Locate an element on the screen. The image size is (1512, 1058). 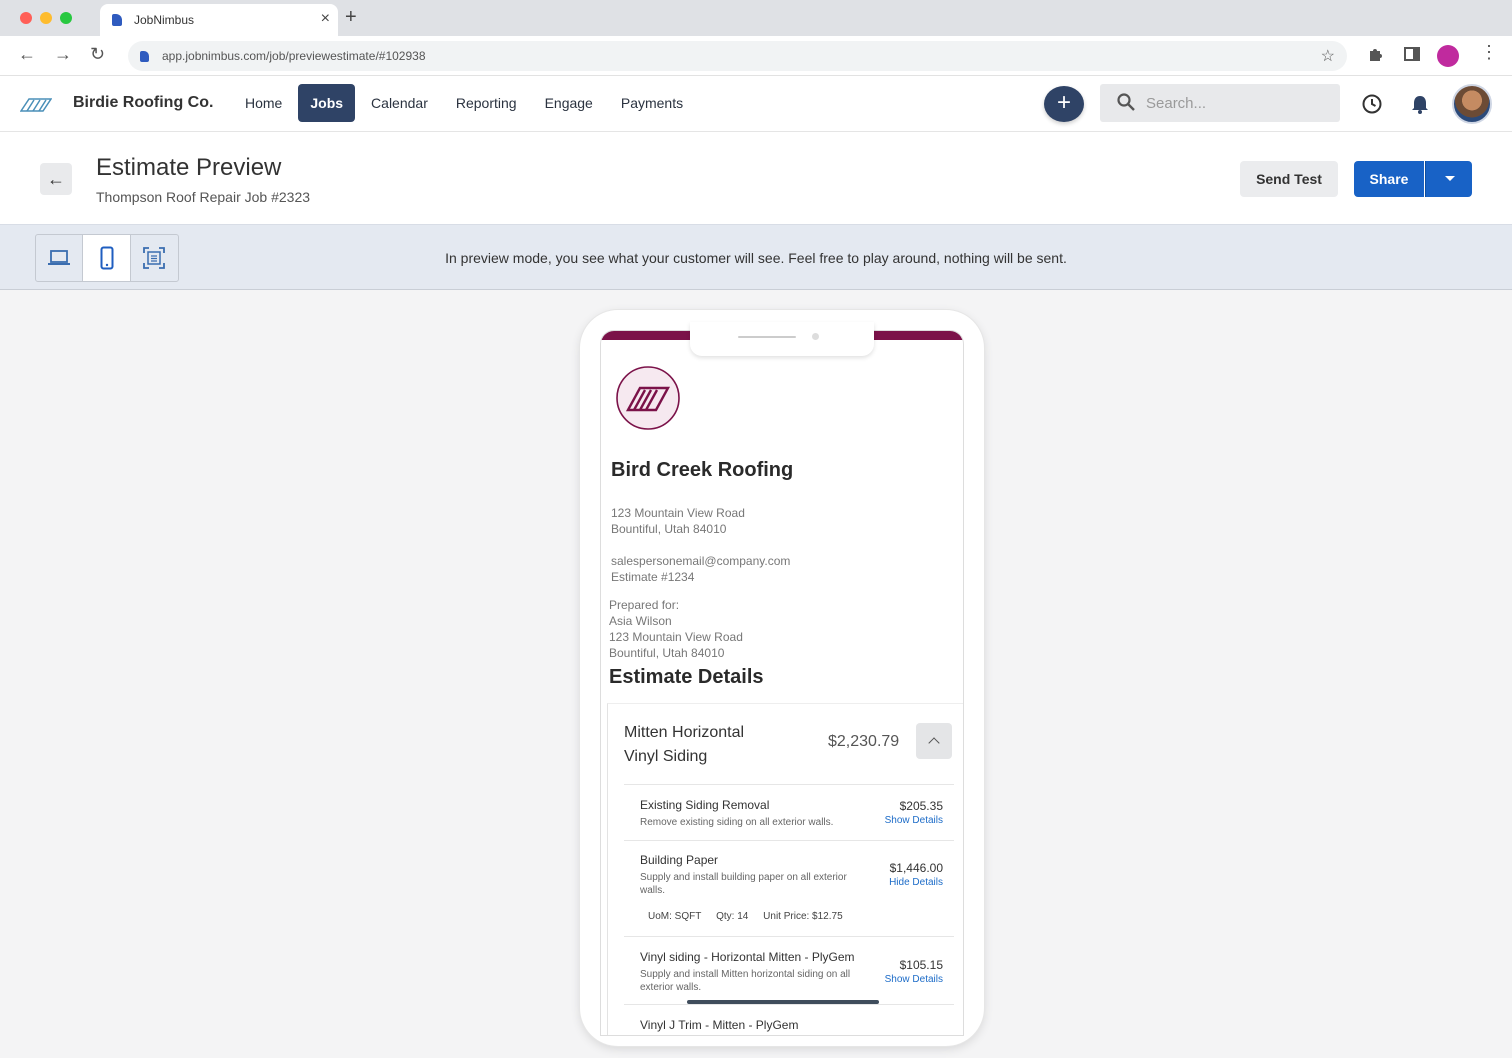
line-item-price: $205.35 is located at coordinates (921, 806).